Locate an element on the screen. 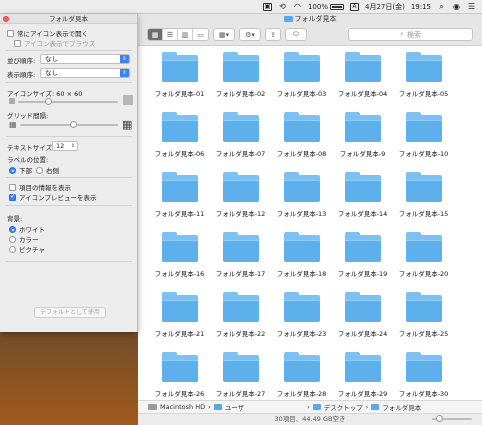  share-button: ⇪ is located at coordinates (273, 34).